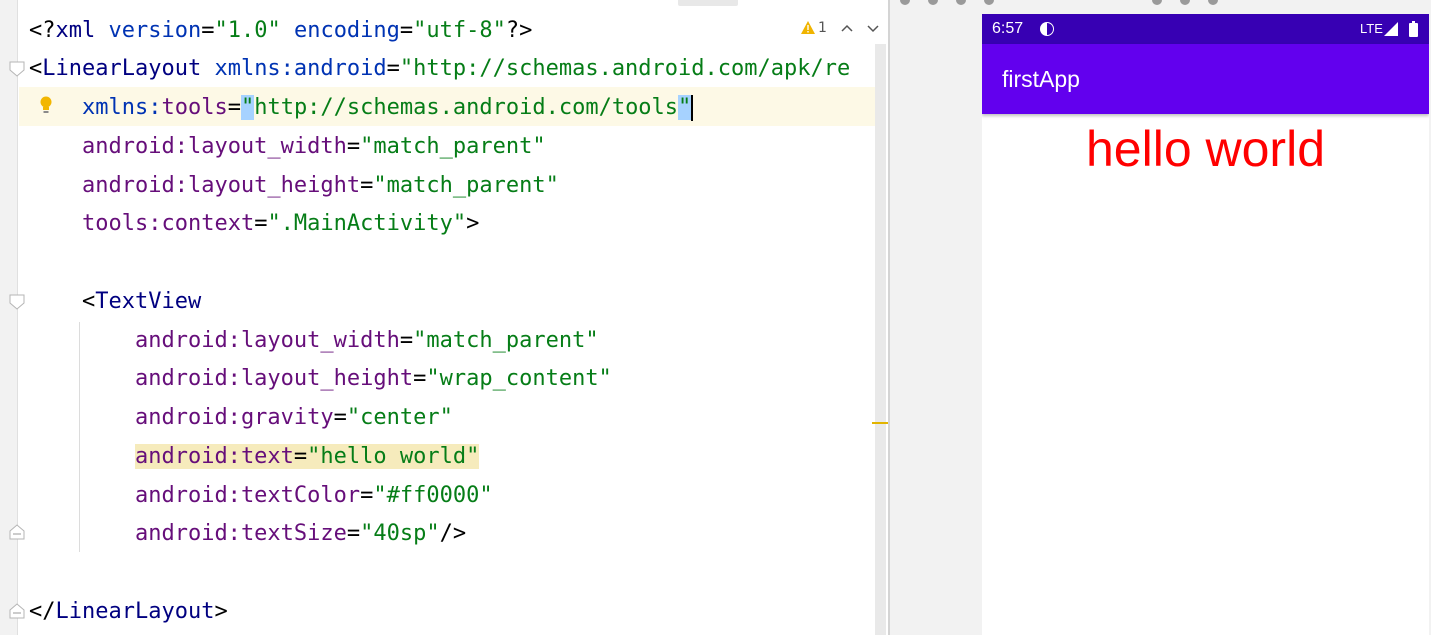  I want to click on code-line-16: </LinearLayout>, so click(128, 612).